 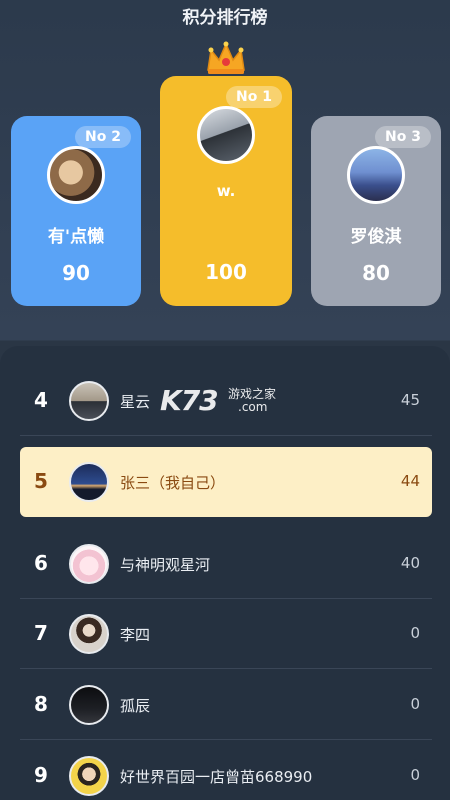 I want to click on user-name: 罗俊淇, so click(x=376, y=237).